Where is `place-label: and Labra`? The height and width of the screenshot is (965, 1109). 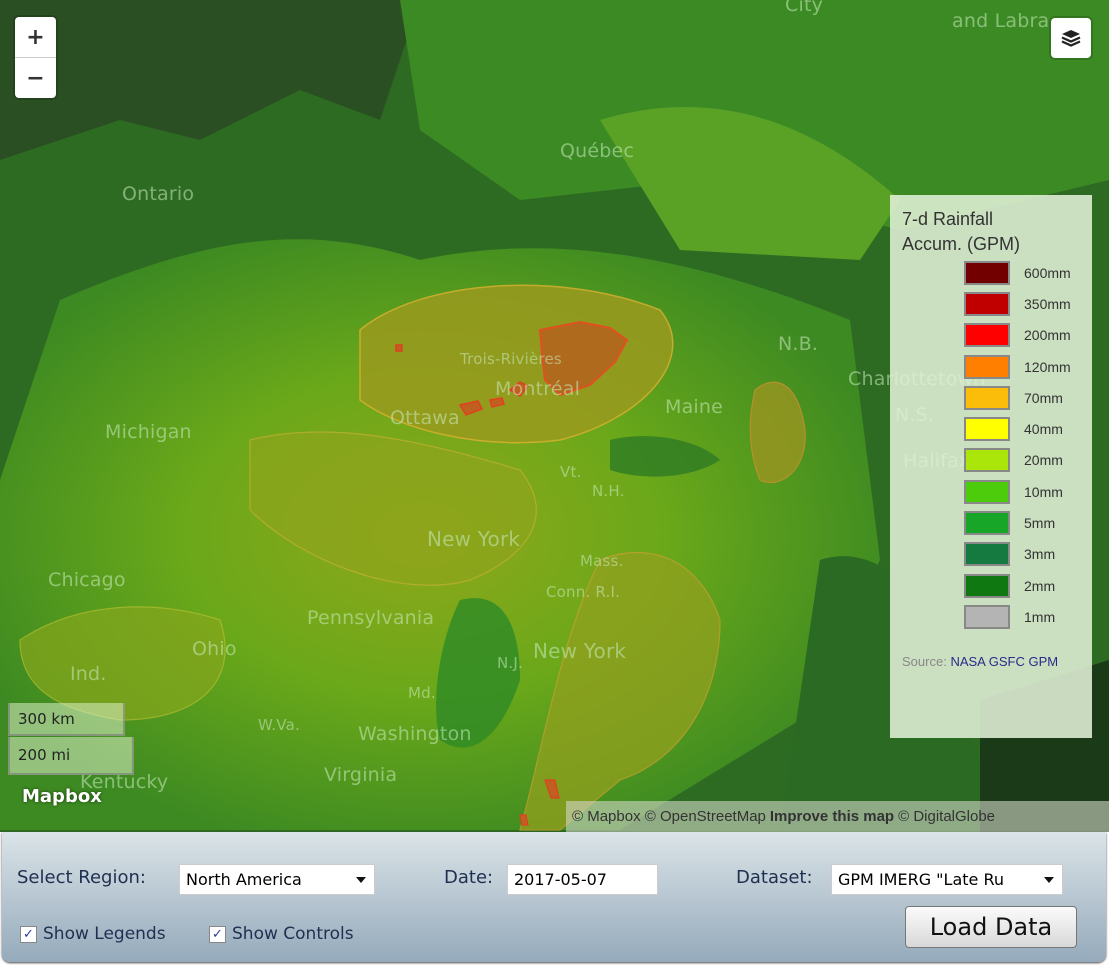
place-label: and Labra is located at coordinates (1001, 21).